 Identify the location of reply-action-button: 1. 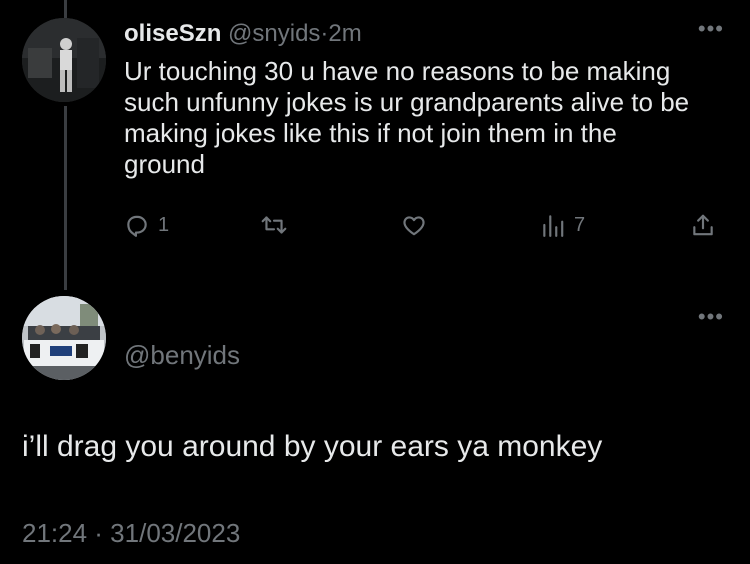
(146, 225).